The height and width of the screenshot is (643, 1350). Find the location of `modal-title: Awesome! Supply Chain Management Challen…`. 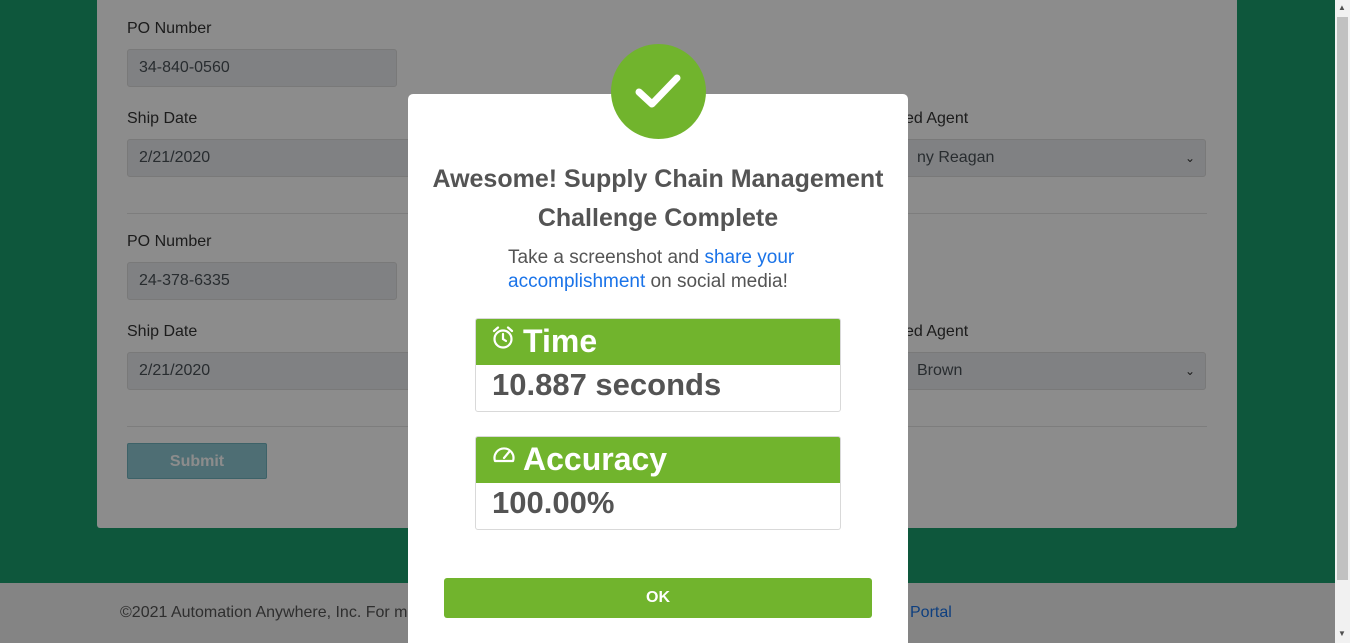

modal-title: Awesome! Supply Chain Management Challen… is located at coordinates (658, 198).